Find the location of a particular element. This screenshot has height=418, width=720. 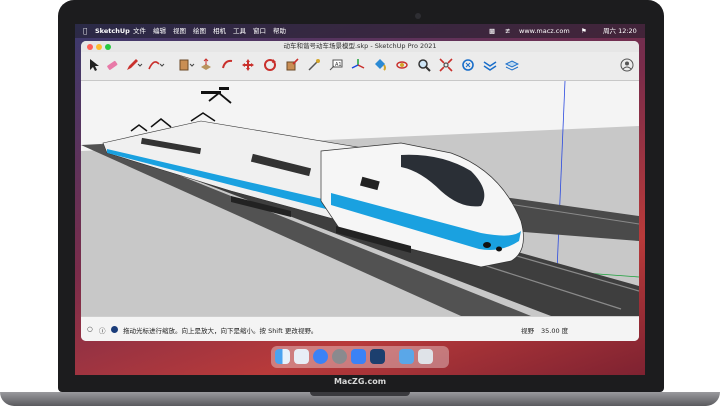

user-status-icon is located at coordinates (114, 329).